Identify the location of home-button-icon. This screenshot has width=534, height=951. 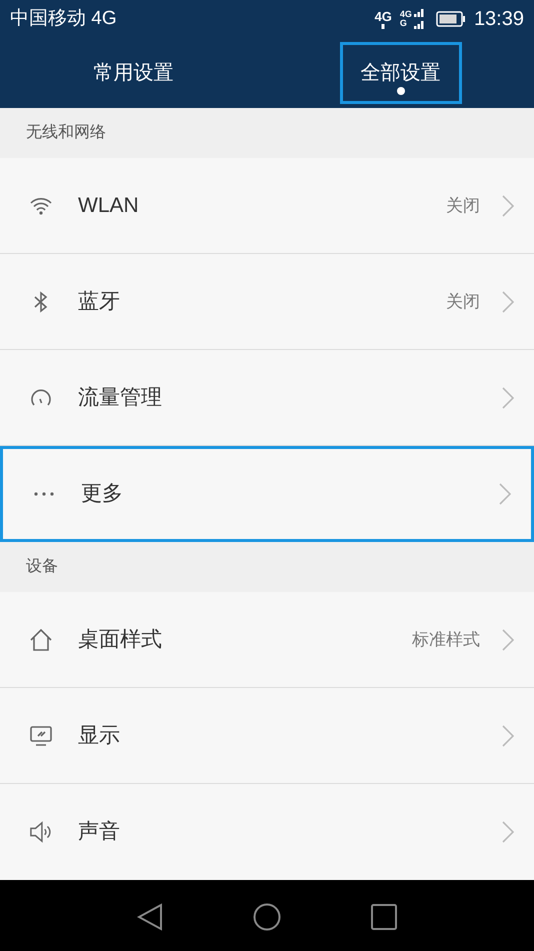
(267, 917).